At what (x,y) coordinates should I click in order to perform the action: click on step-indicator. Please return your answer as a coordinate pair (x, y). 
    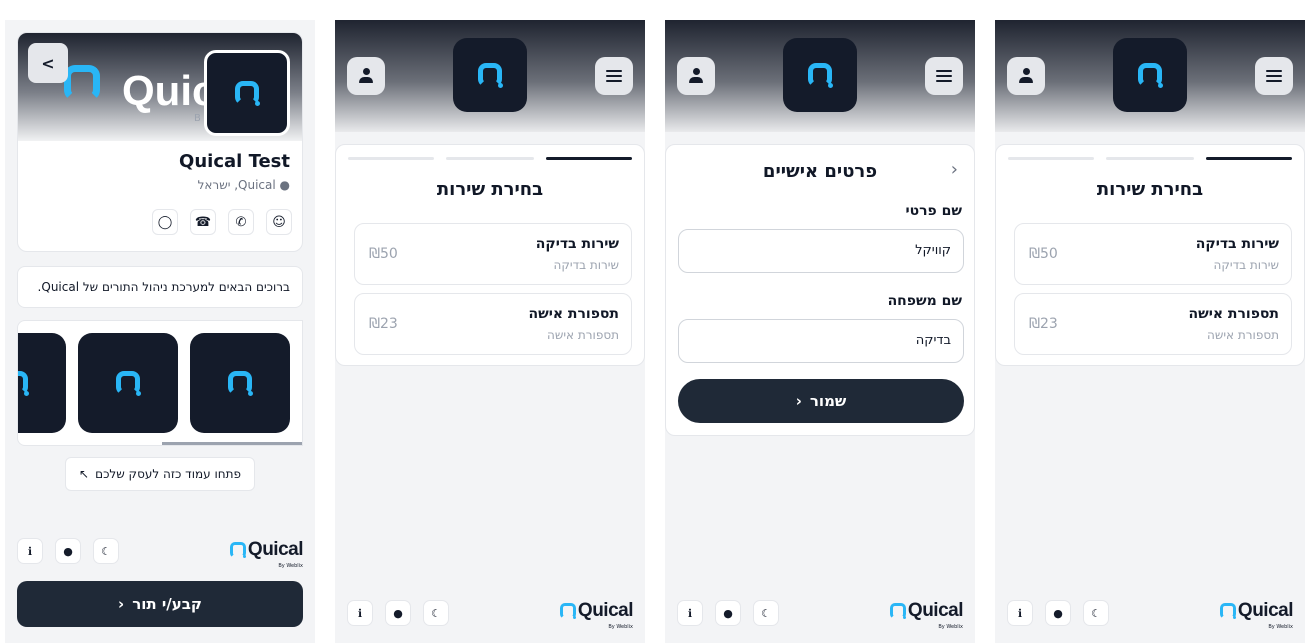
    Looking at the image, I should click on (490, 159).